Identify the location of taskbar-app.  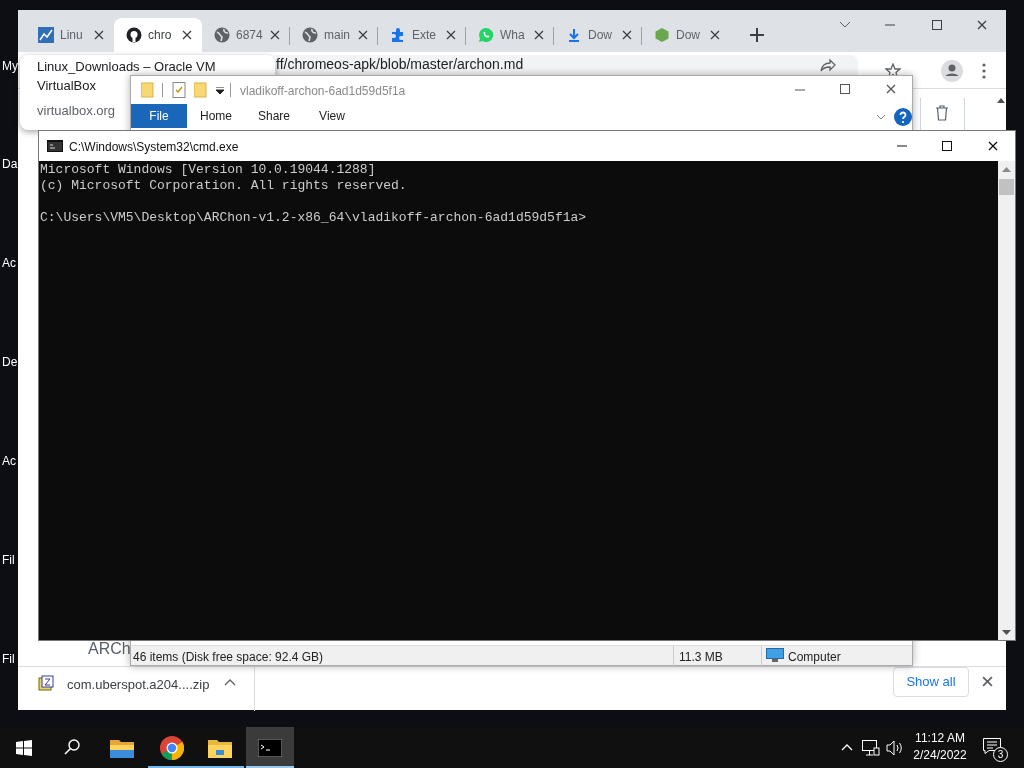
(270, 747).